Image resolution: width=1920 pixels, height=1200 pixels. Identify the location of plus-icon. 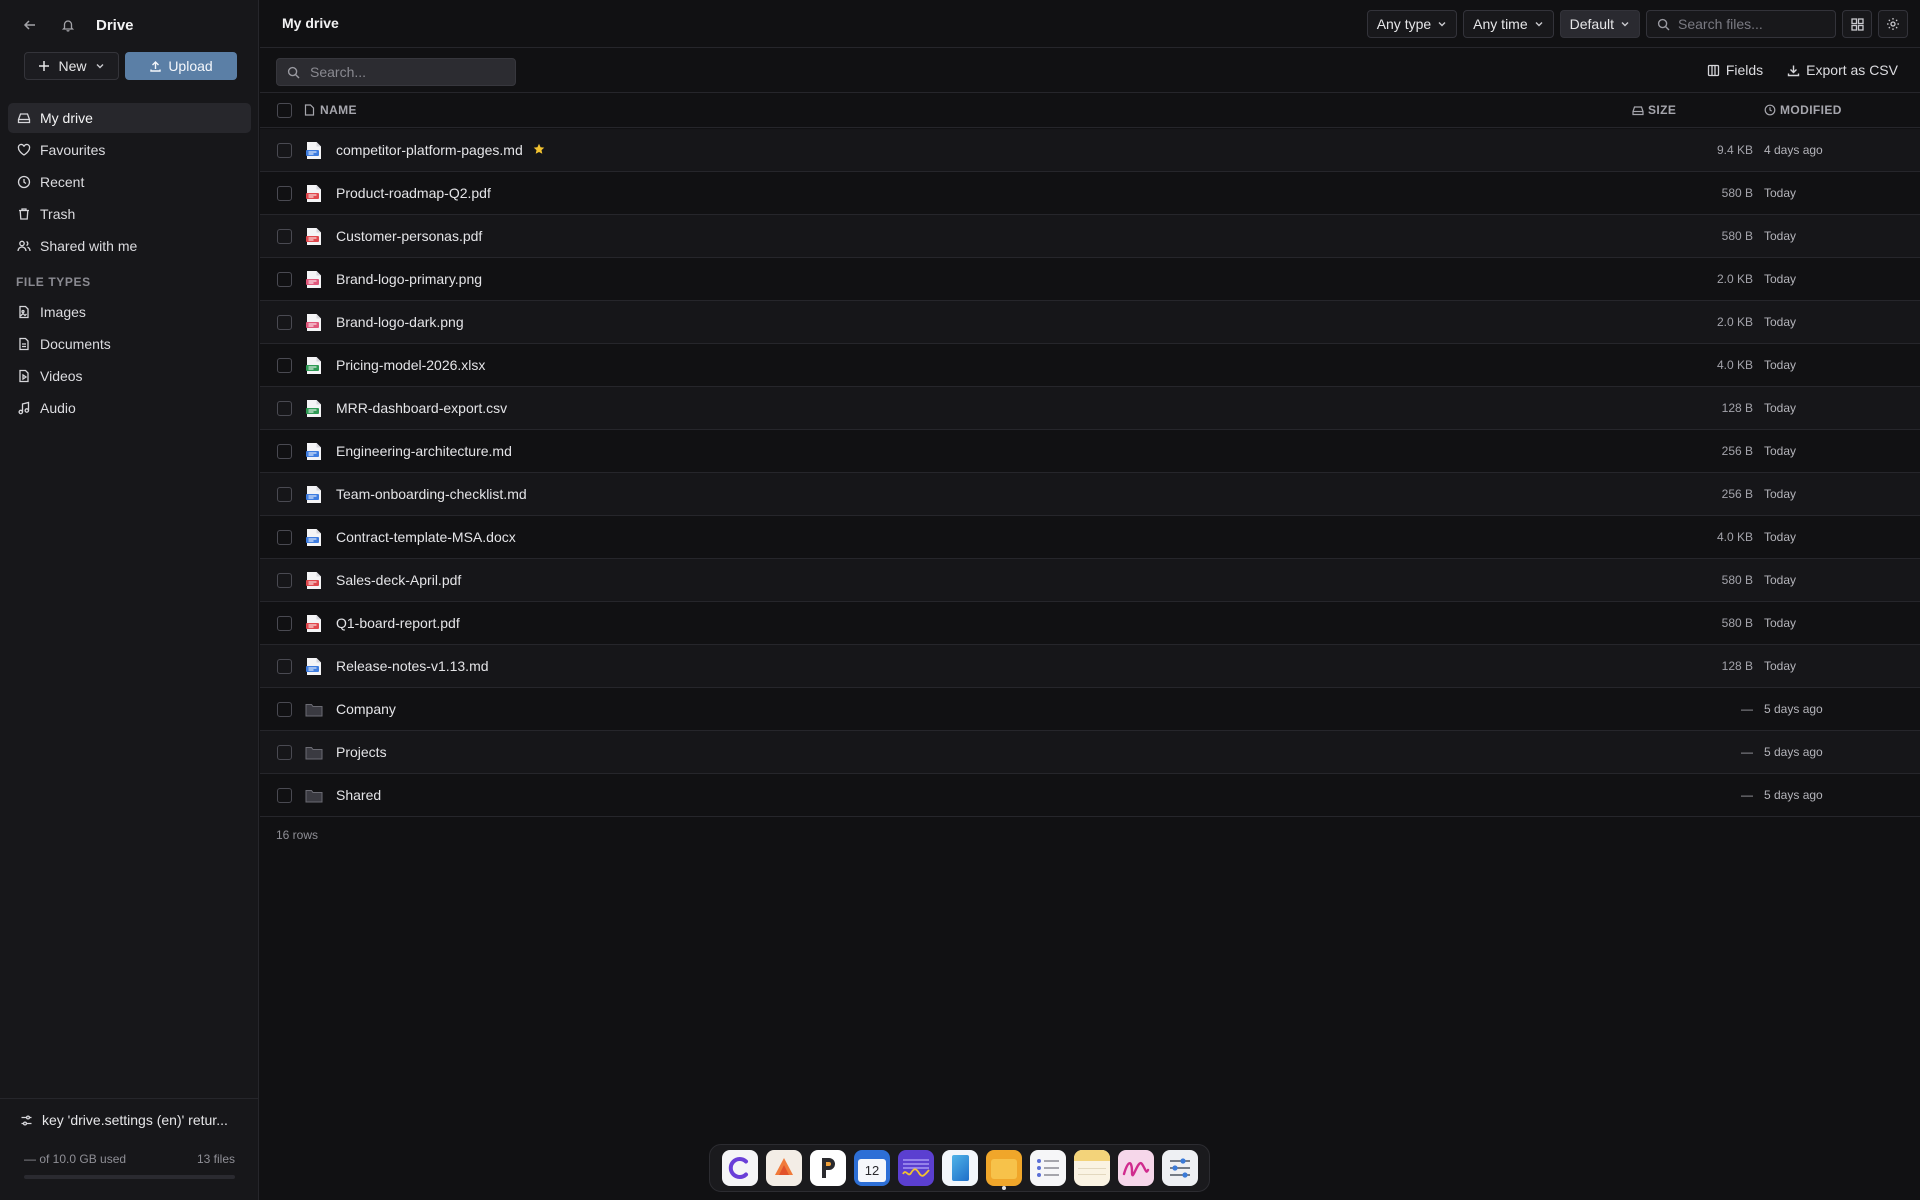
(44, 66).